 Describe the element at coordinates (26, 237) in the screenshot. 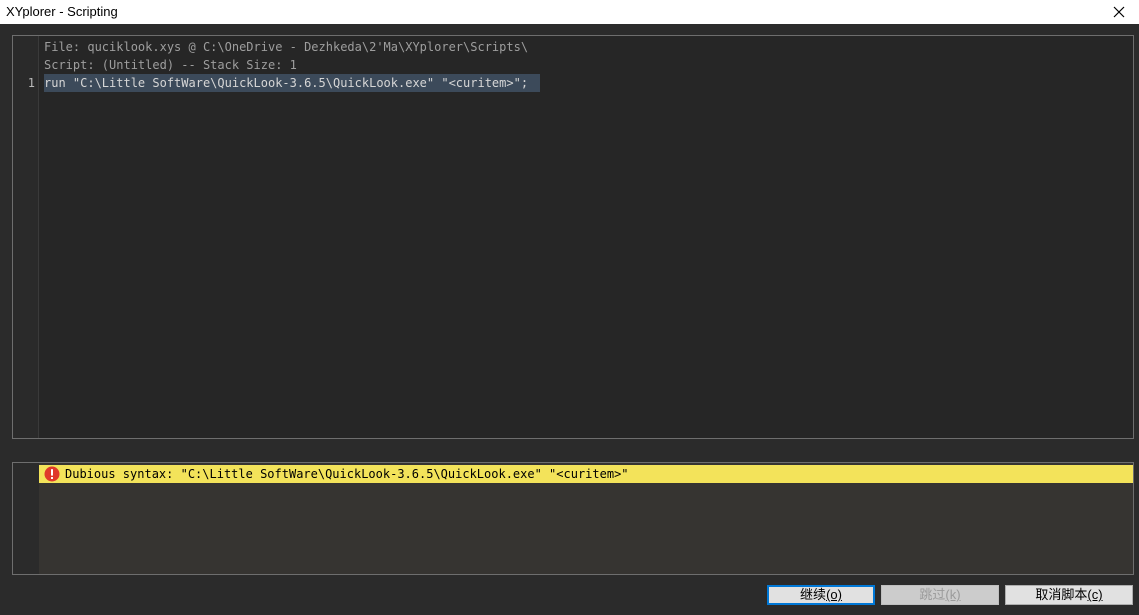

I see `line-number-gutter` at that location.